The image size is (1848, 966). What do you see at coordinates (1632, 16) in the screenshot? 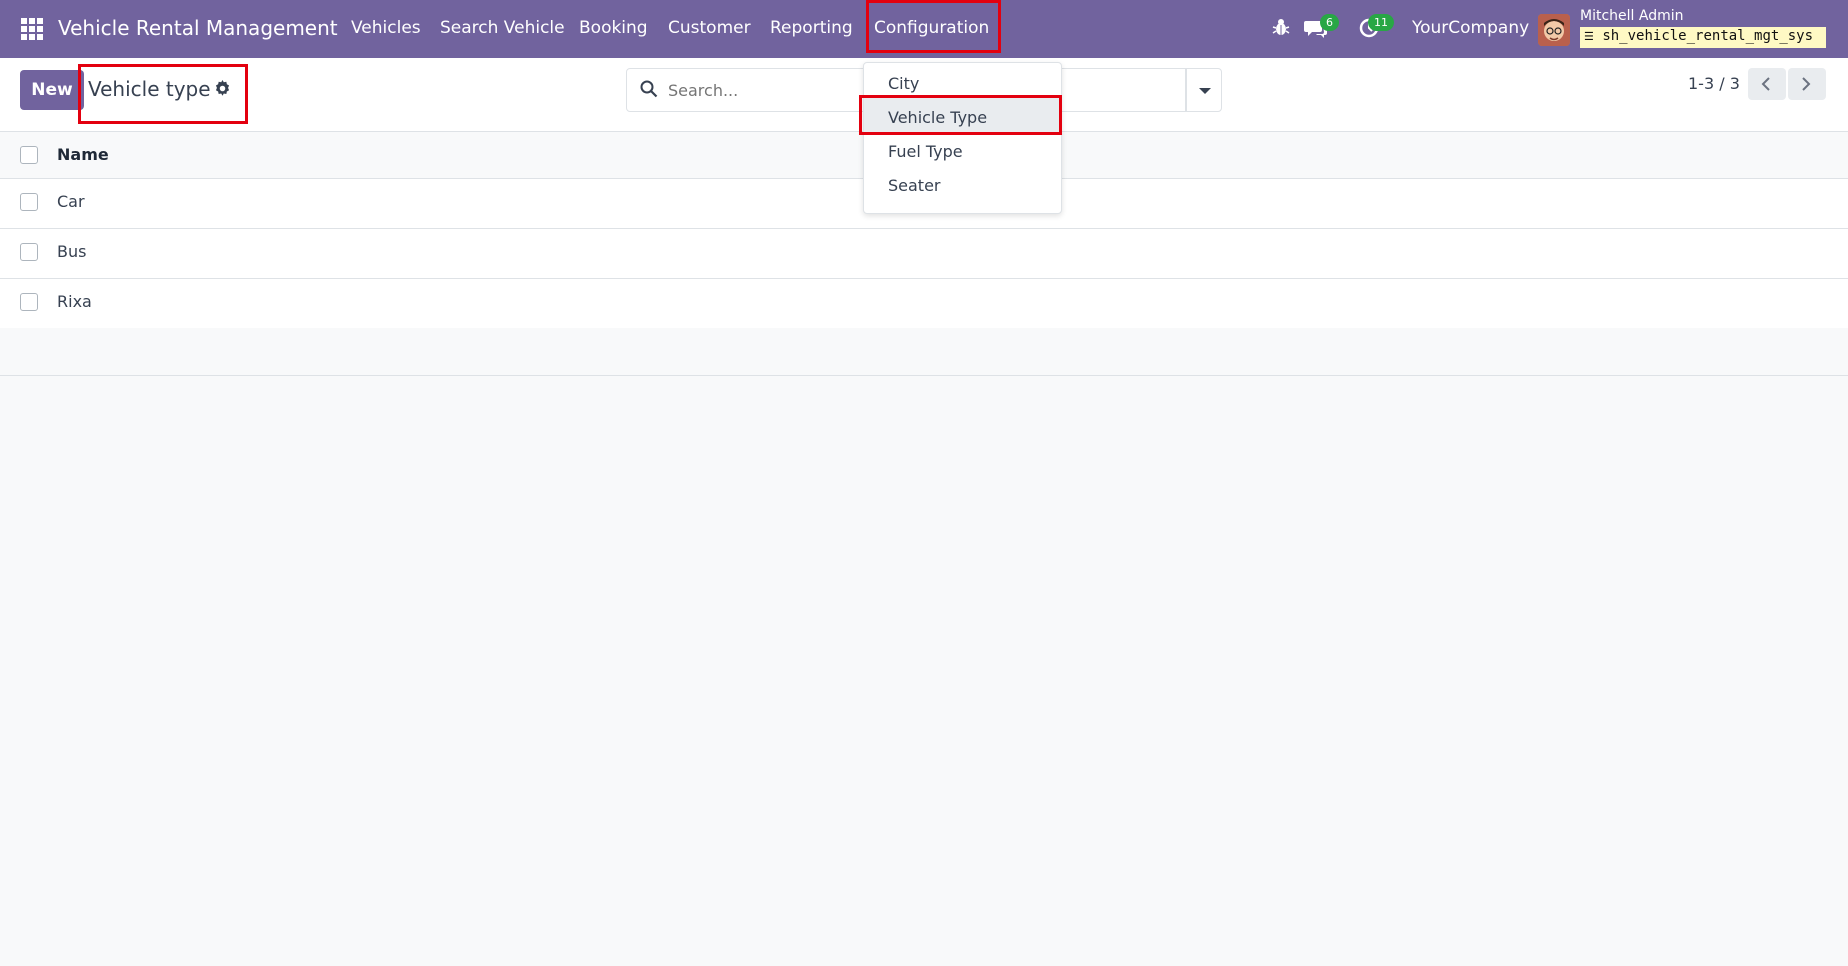
I see `user-name: Mitchell Admin` at bounding box center [1632, 16].